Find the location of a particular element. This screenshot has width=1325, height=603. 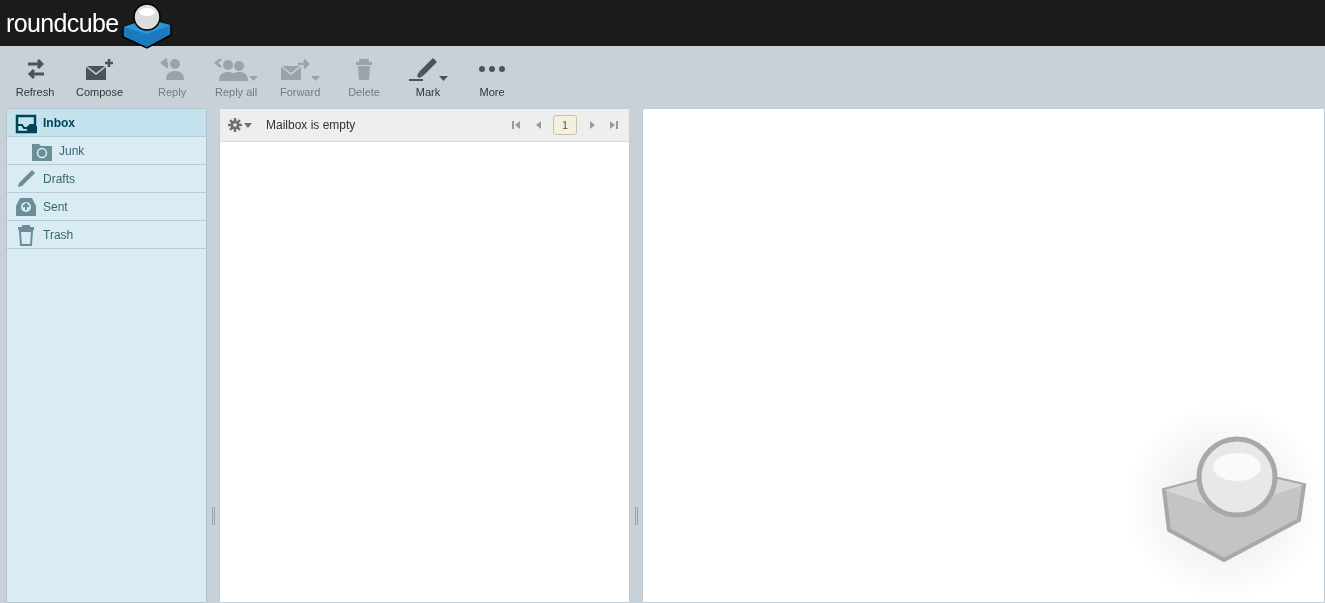

gear-icon is located at coordinates (235, 125).